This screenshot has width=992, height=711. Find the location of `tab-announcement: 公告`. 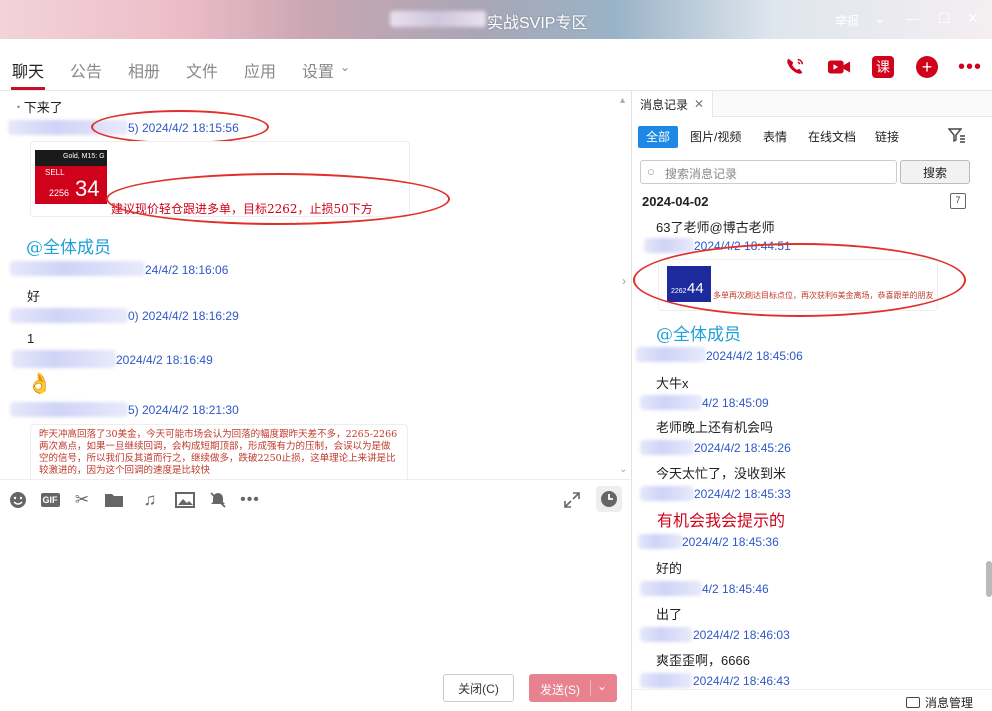

tab-announcement: 公告 is located at coordinates (86, 70).